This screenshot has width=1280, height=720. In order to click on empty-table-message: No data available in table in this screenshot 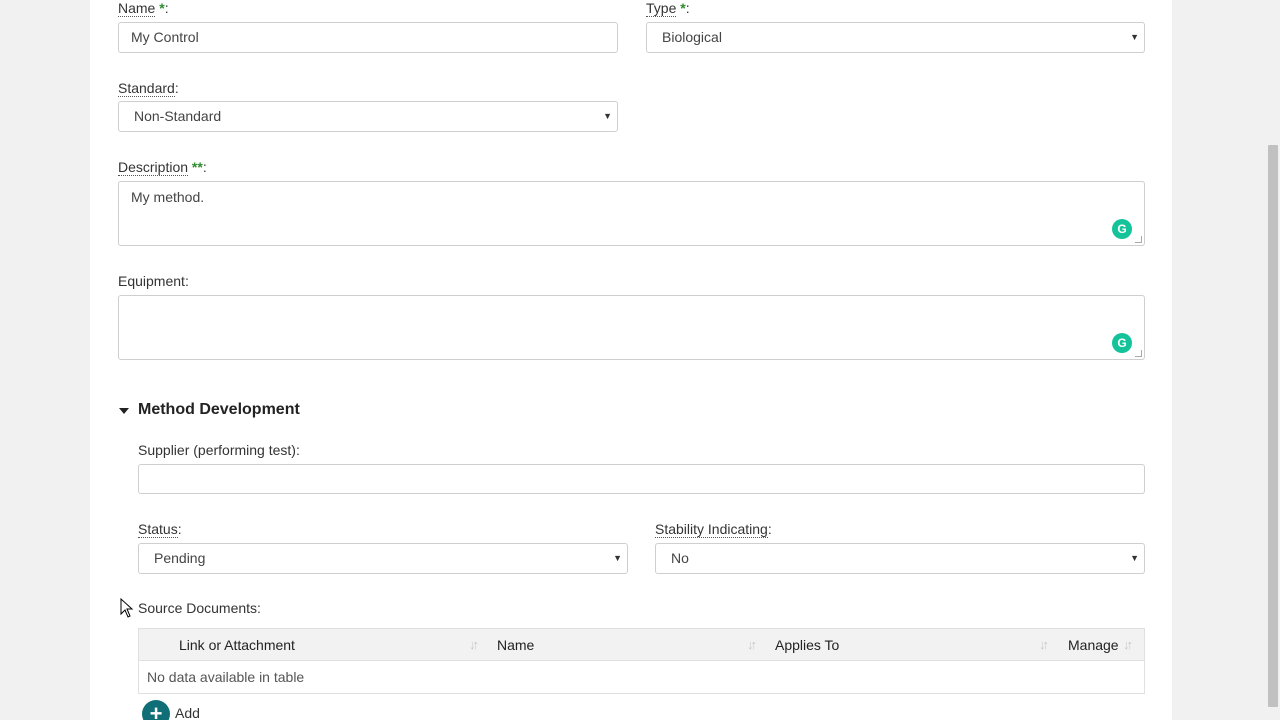, I will do `click(226, 677)`.